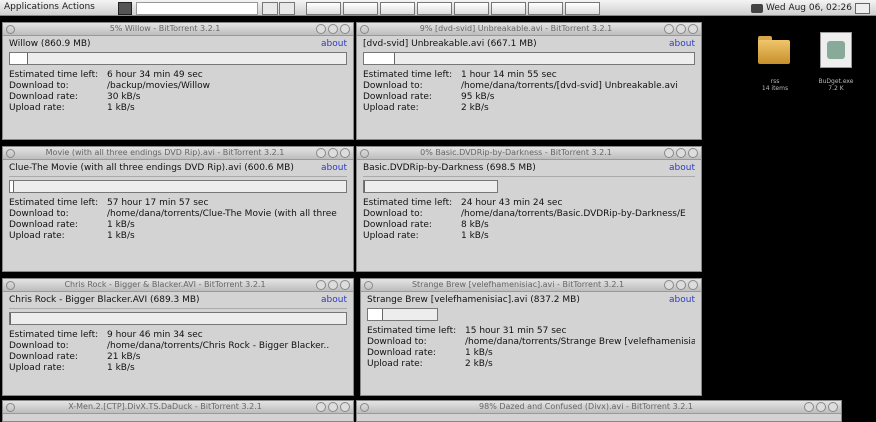  Describe the element at coordinates (159, 86) in the screenshot. I see `download-to-value: /backup/movies/Willow` at that location.